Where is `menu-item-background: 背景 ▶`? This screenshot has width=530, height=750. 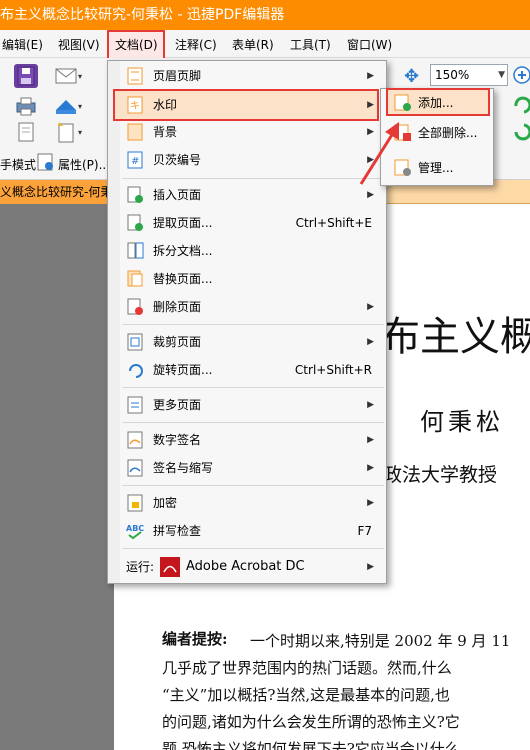 menu-item-background: 背景 ▶ is located at coordinates (247, 132).